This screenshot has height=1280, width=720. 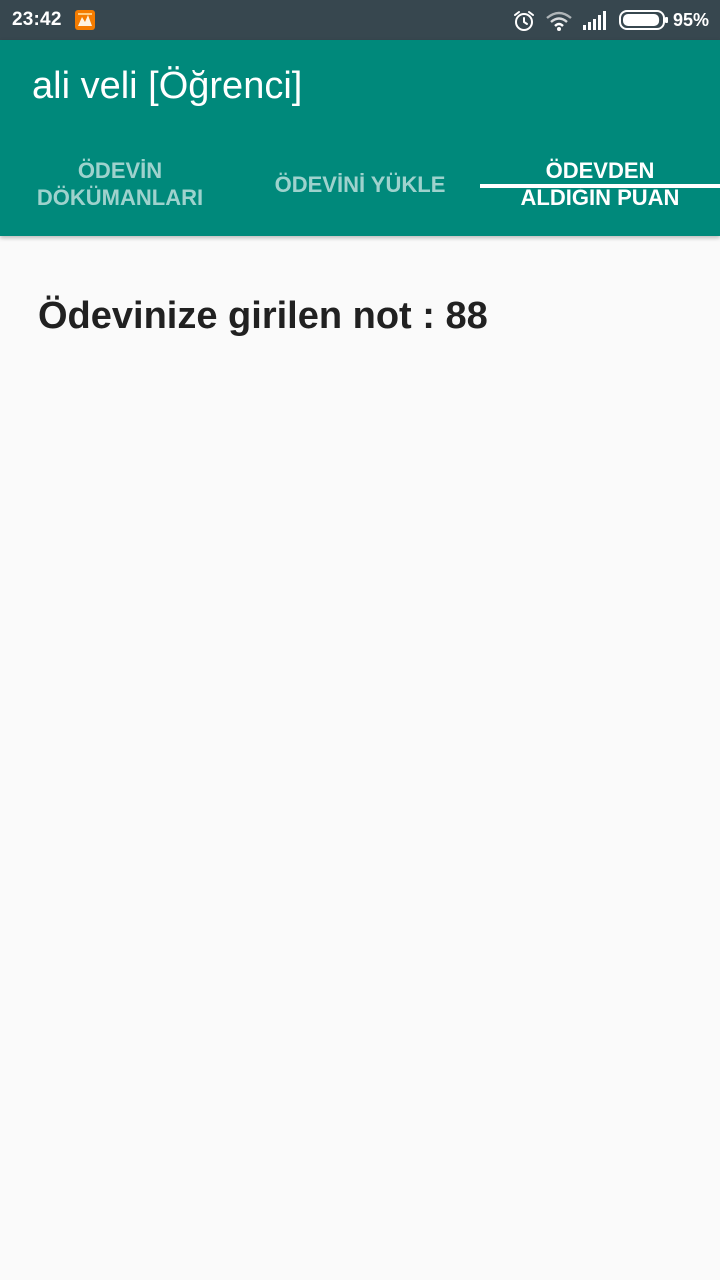 I want to click on status-bar: 23:42 95%, so click(x=360, y=20).